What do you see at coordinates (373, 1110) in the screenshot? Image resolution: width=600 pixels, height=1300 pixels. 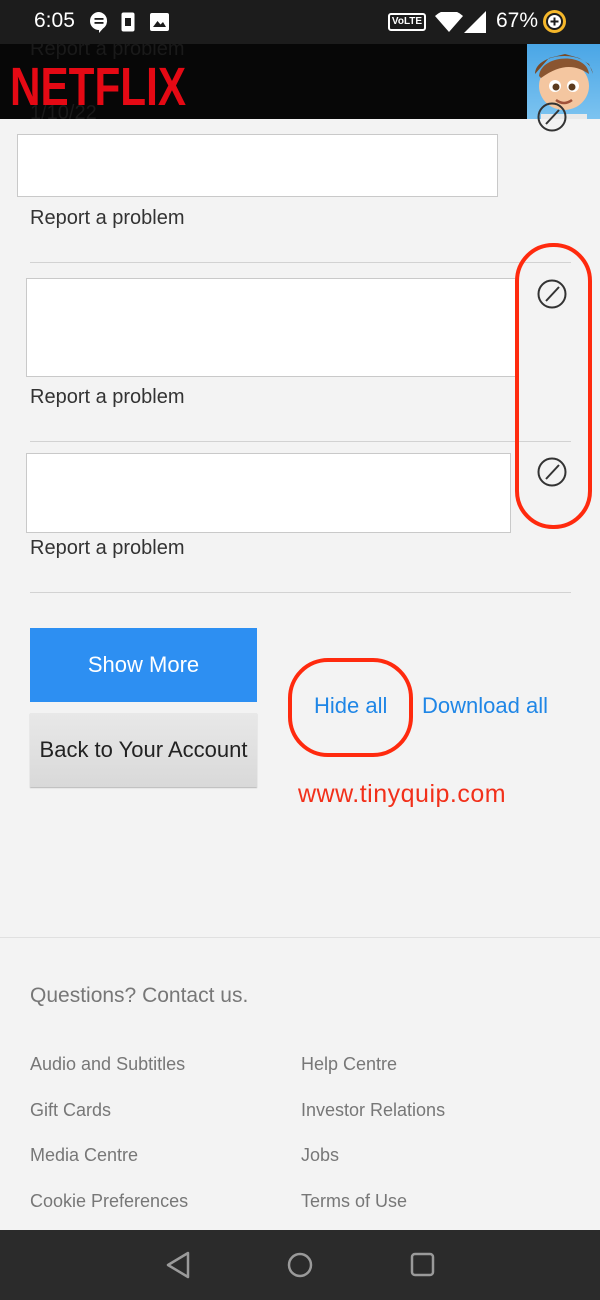 I see `footer-link-investor-relations: Investor Relations` at bounding box center [373, 1110].